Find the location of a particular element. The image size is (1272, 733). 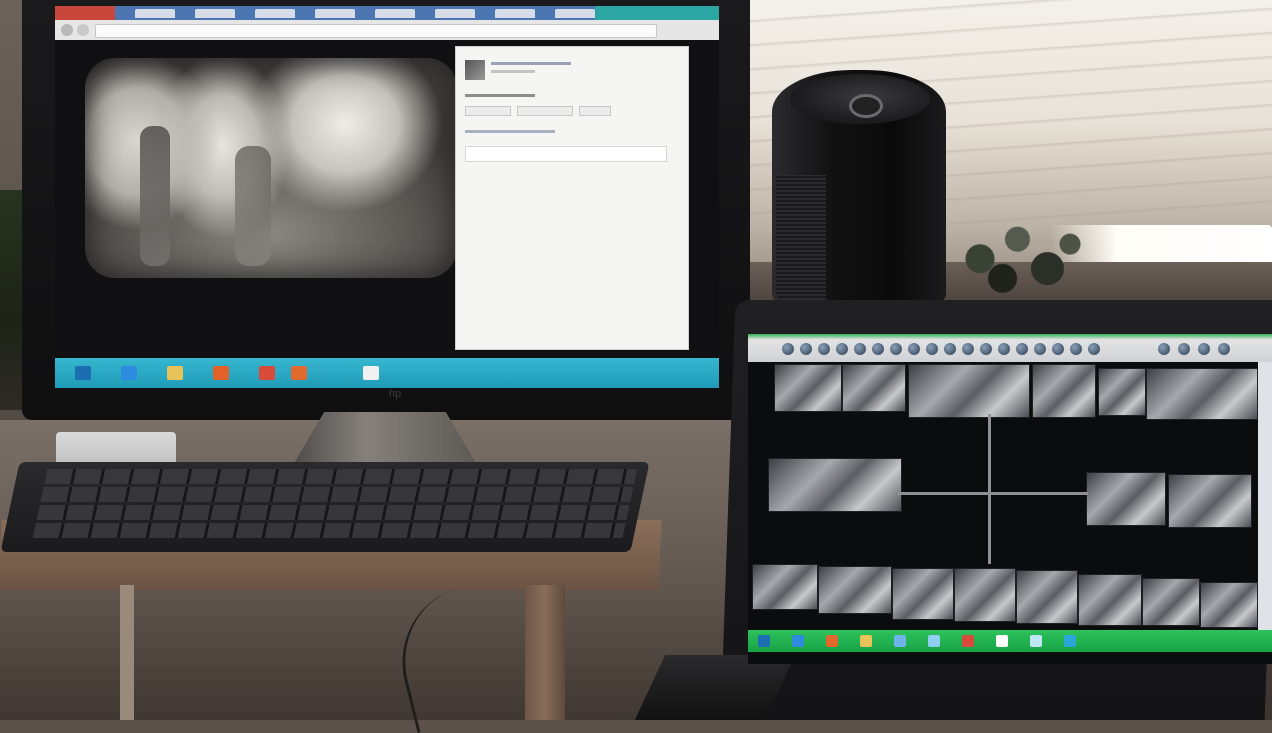

like-button is located at coordinates (488, 111).